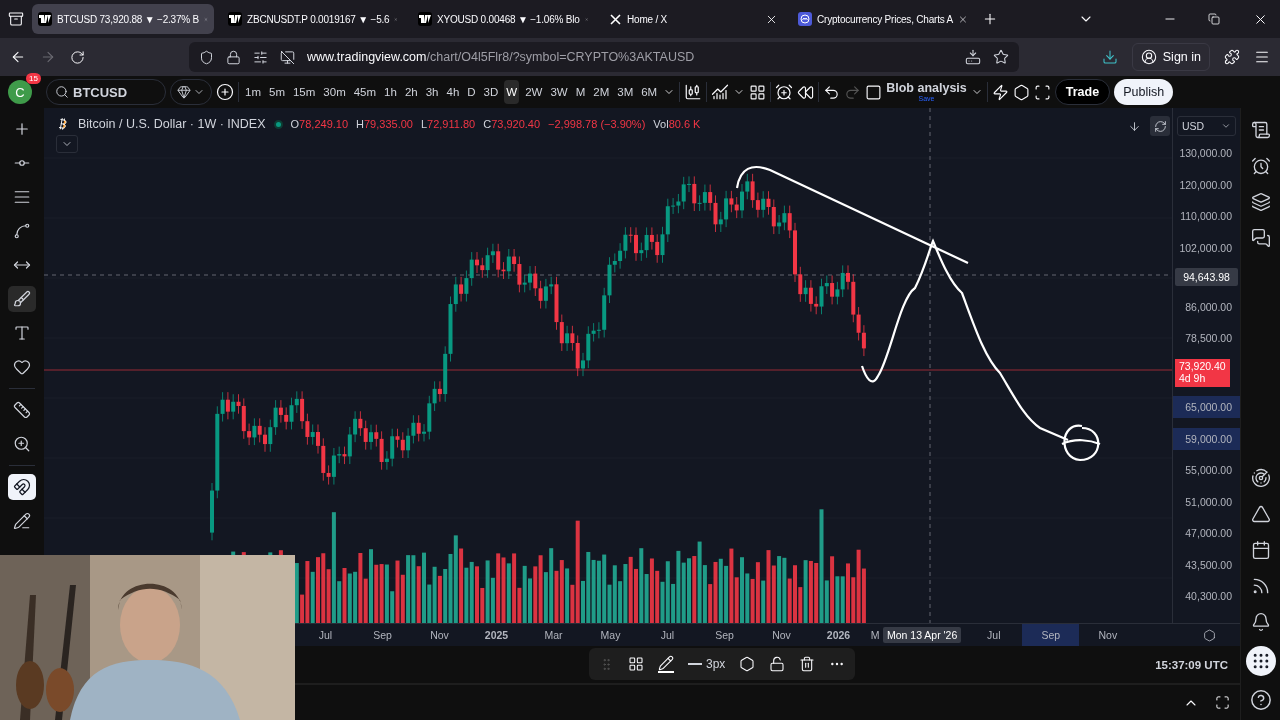 The height and width of the screenshot is (720, 1280). Describe the element at coordinates (838, 635) in the screenshot. I see `date-label: 2026` at that location.